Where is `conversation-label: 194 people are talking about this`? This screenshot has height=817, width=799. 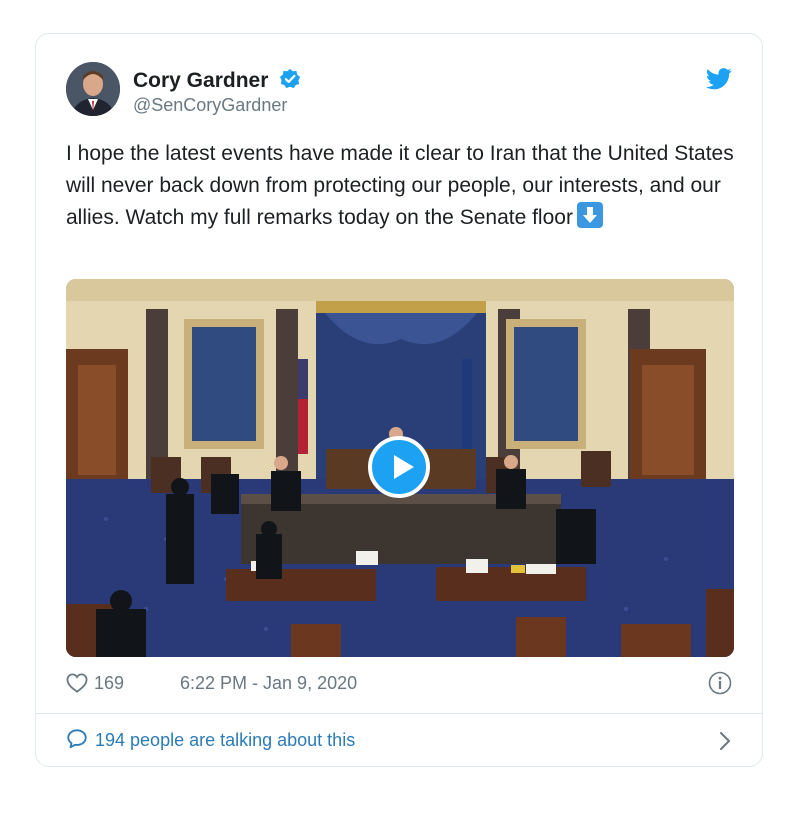
conversation-label: 194 people are talking about this is located at coordinates (210, 739).